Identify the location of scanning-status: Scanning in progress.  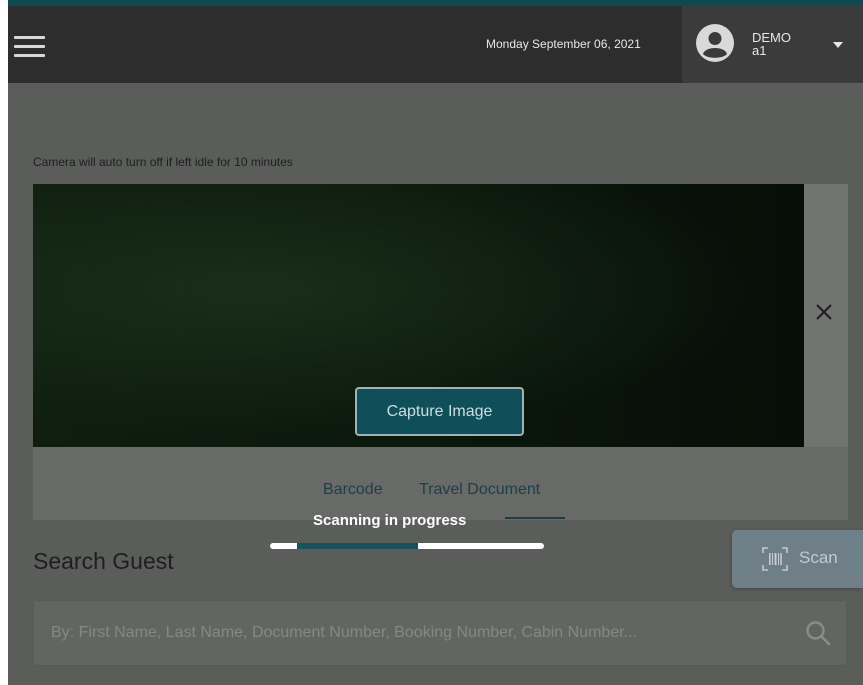
(390, 520).